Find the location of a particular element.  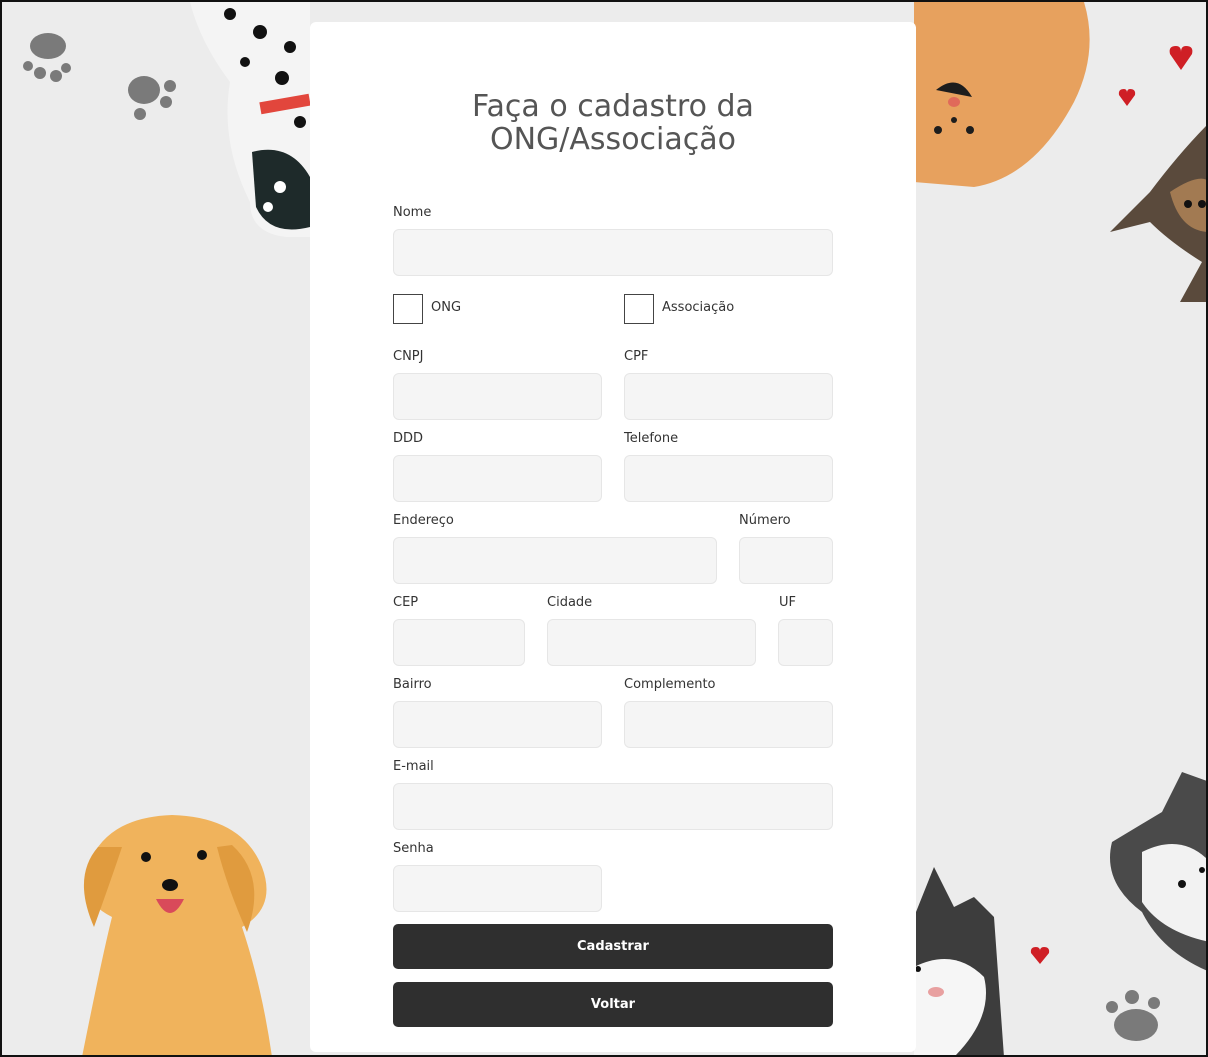

endereco-input is located at coordinates (555, 560).